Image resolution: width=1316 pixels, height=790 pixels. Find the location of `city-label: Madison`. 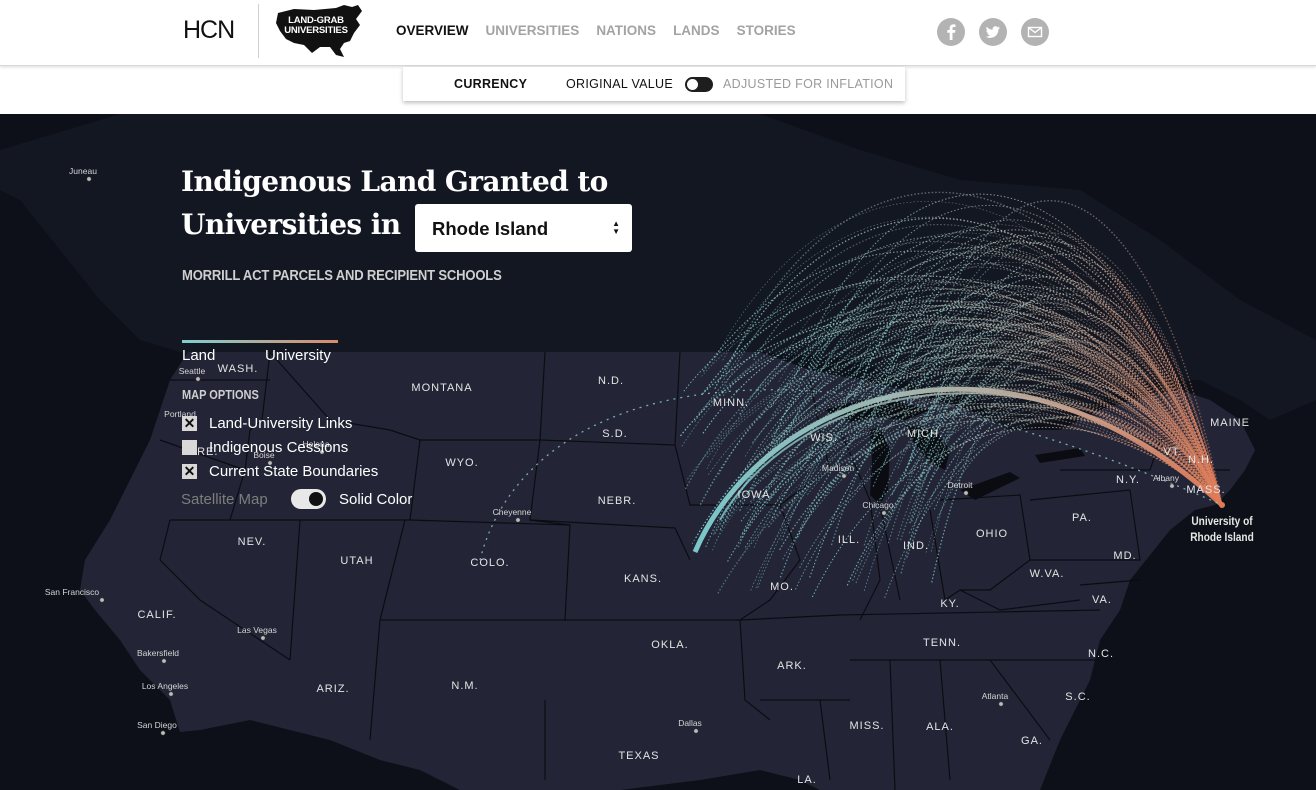

city-label: Madison is located at coordinates (838, 468).